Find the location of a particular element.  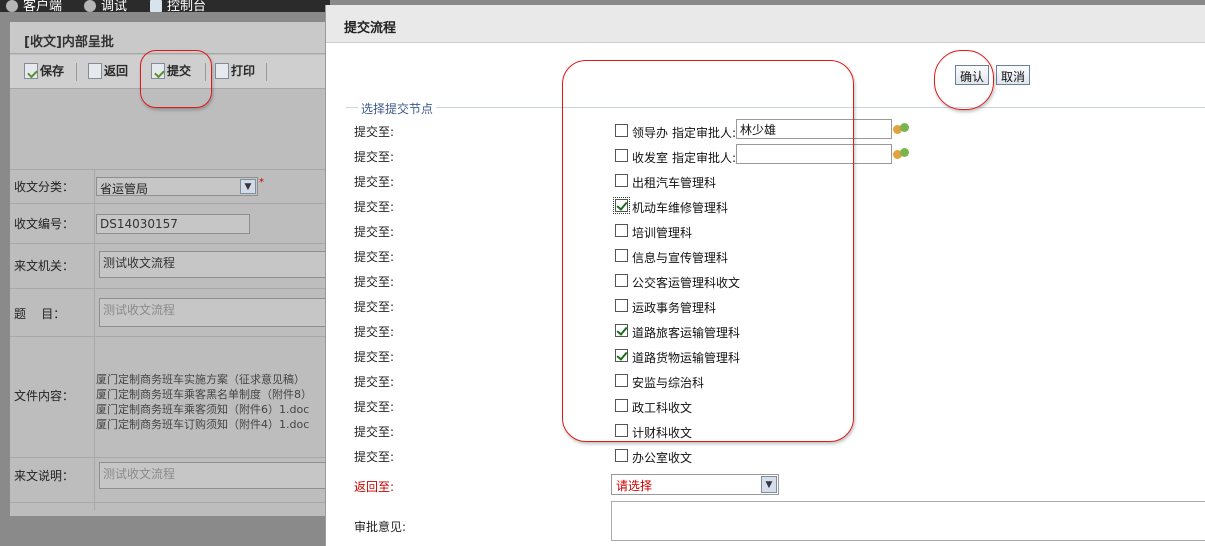

node-label: 信息与宣传管理科 is located at coordinates (680, 257).